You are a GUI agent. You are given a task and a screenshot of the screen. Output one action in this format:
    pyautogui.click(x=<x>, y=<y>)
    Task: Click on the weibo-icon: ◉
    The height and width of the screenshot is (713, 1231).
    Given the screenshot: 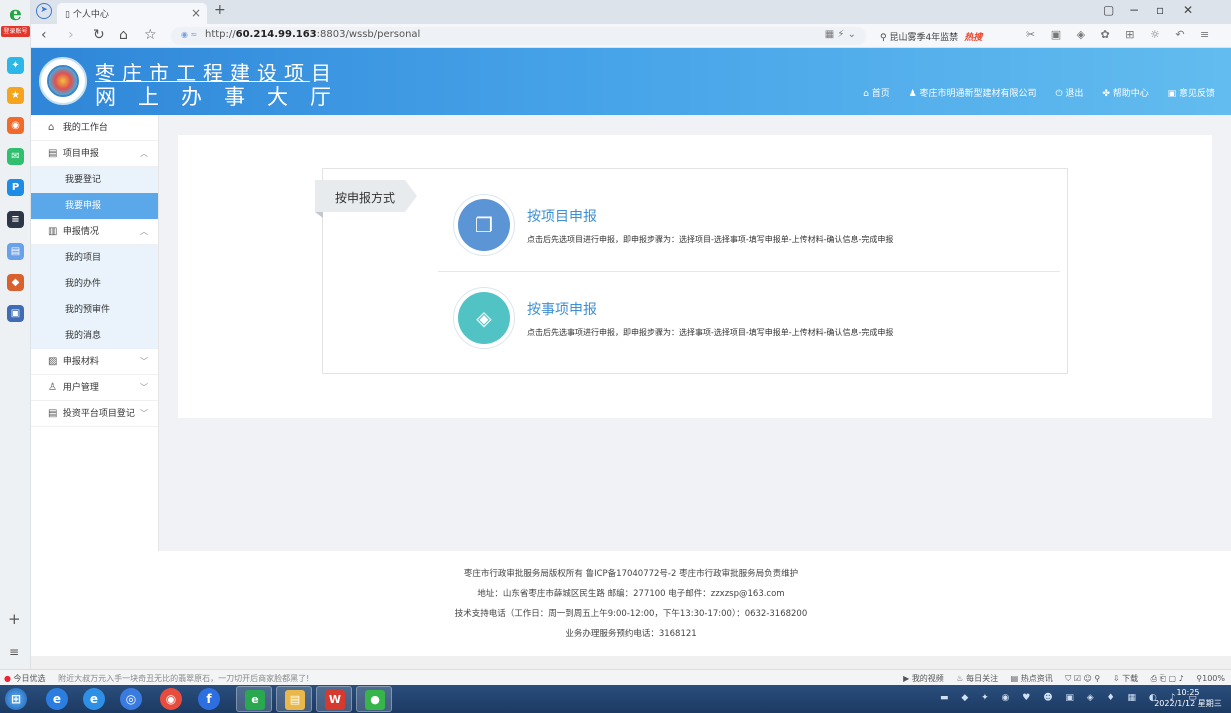 What is the action you would take?
    pyautogui.click(x=15, y=125)
    